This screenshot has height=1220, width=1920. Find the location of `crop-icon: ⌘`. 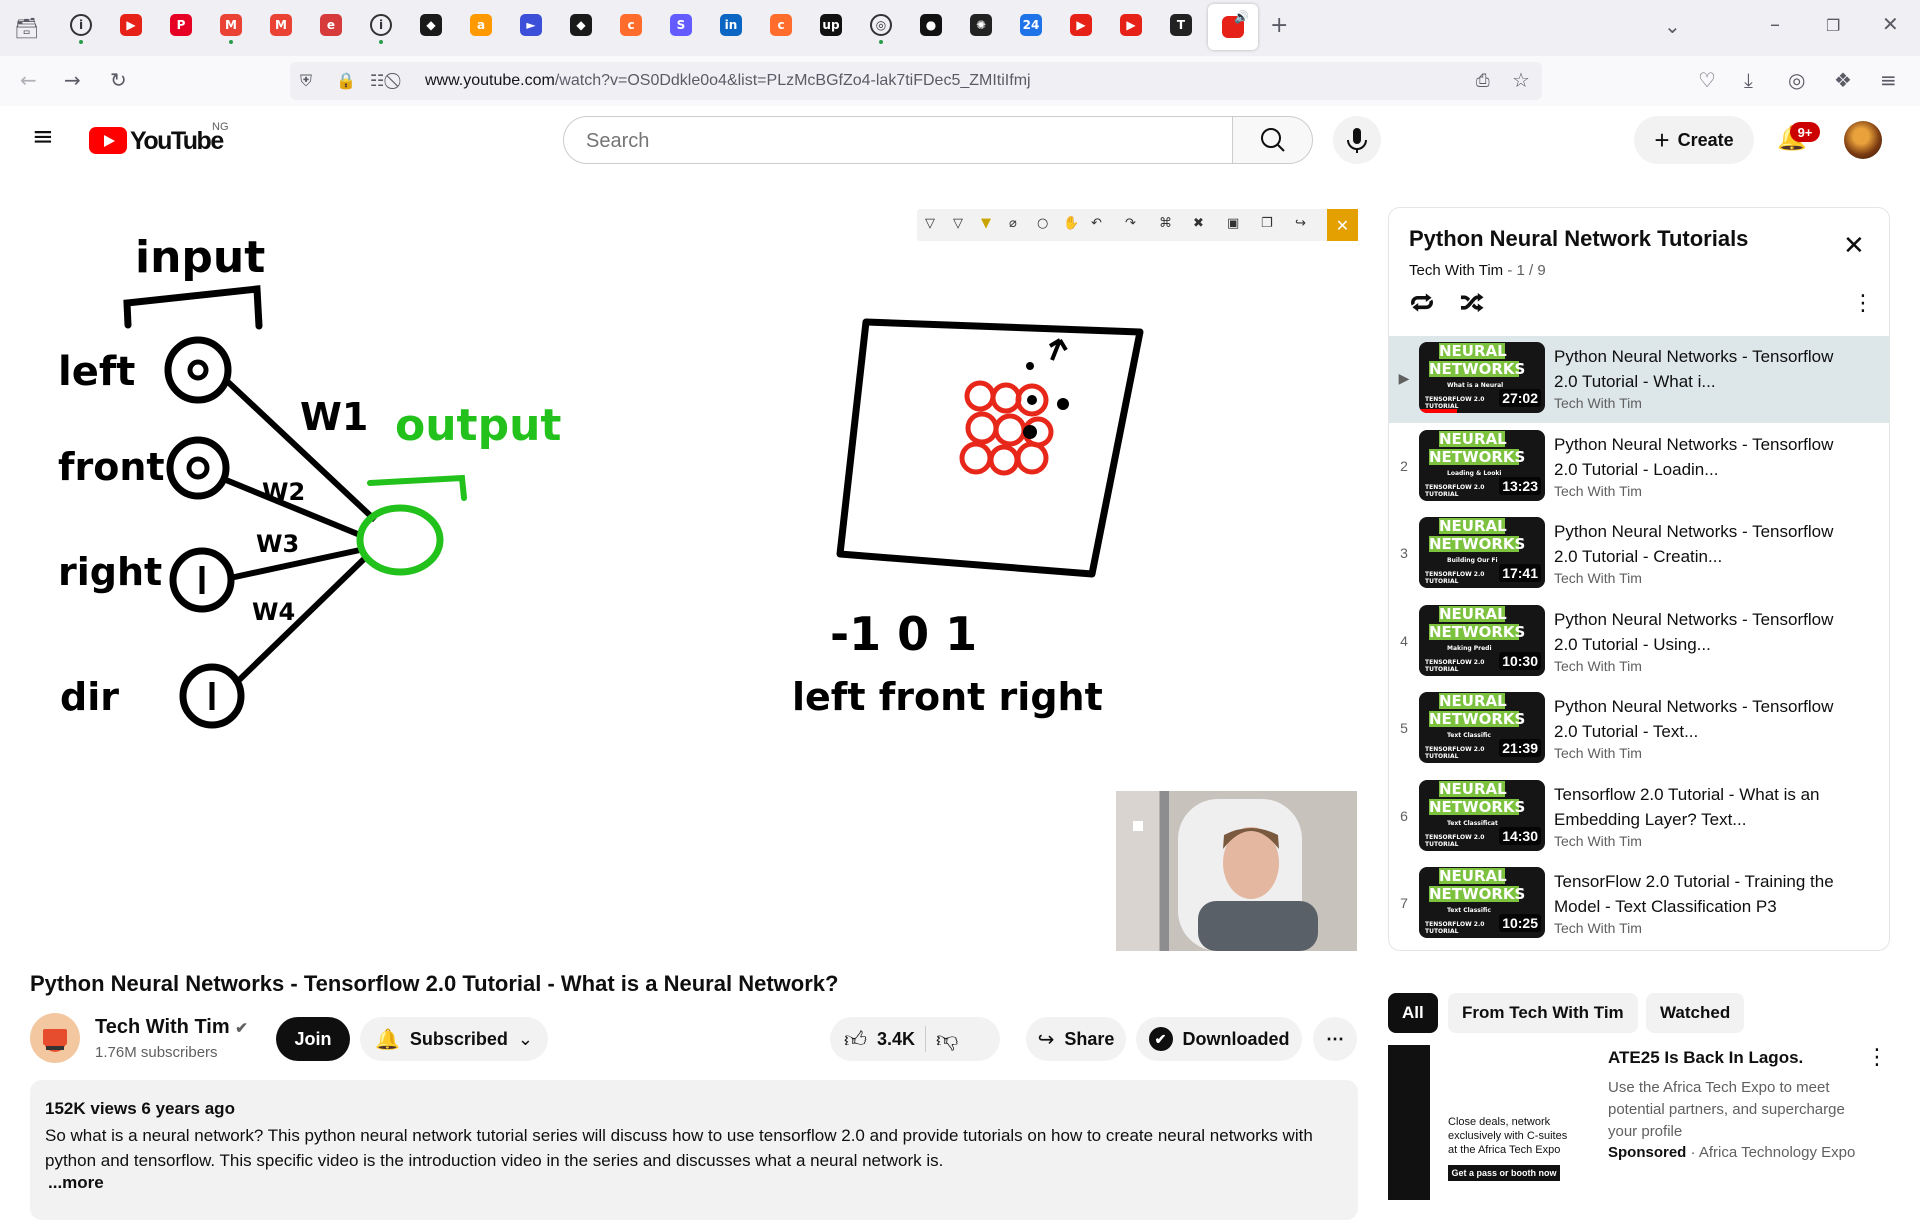

crop-icon: ⌘ is located at coordinates (1165, 223).